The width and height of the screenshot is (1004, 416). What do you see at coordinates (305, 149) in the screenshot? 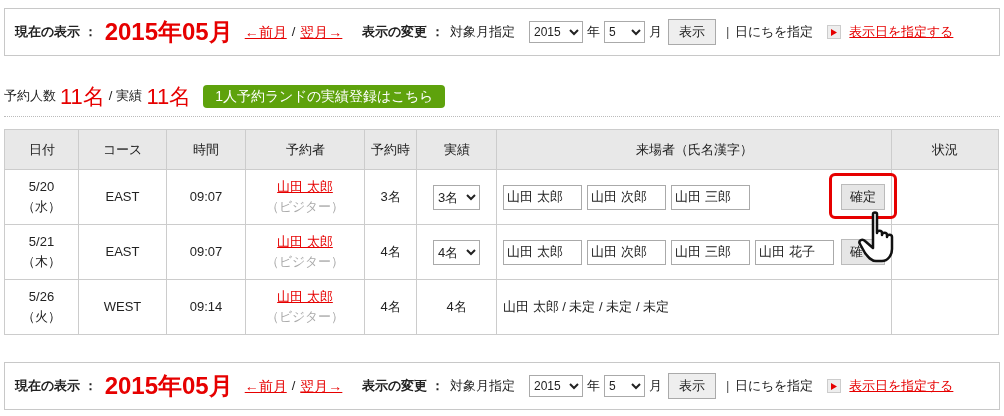
I see `column-header: 予約者` at bounding box center [305, 149].